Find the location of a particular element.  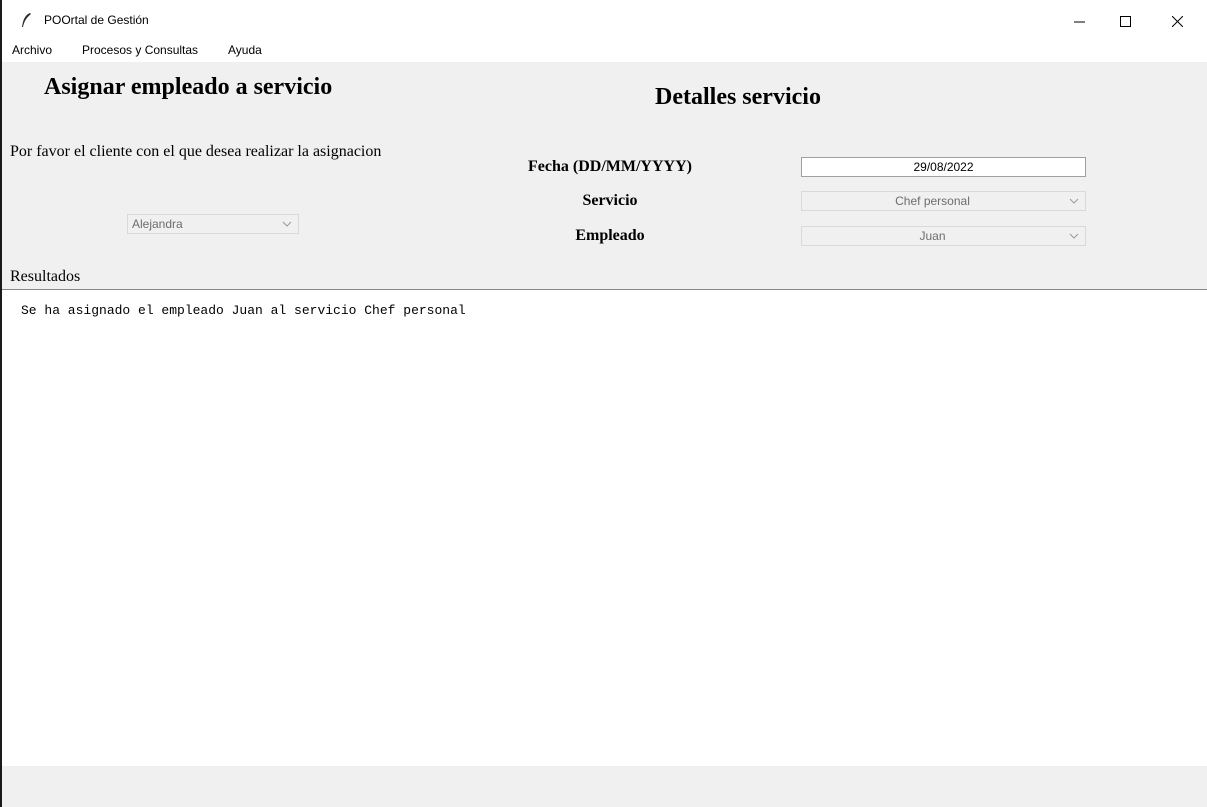

service-combobox-value: Chef personal is located at coordinates (932, 201).